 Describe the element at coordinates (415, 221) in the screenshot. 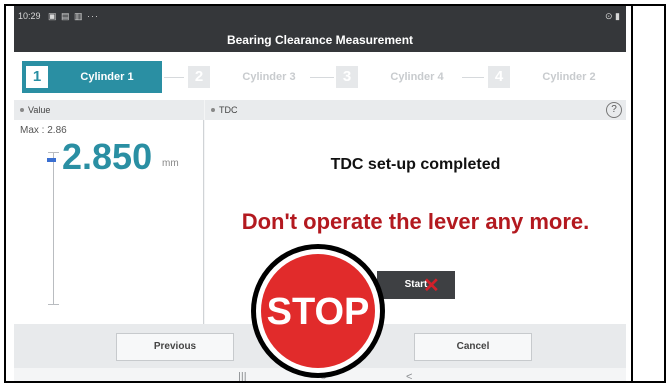

I see `lever-warning: Don't operate the lever any more.` at that location.